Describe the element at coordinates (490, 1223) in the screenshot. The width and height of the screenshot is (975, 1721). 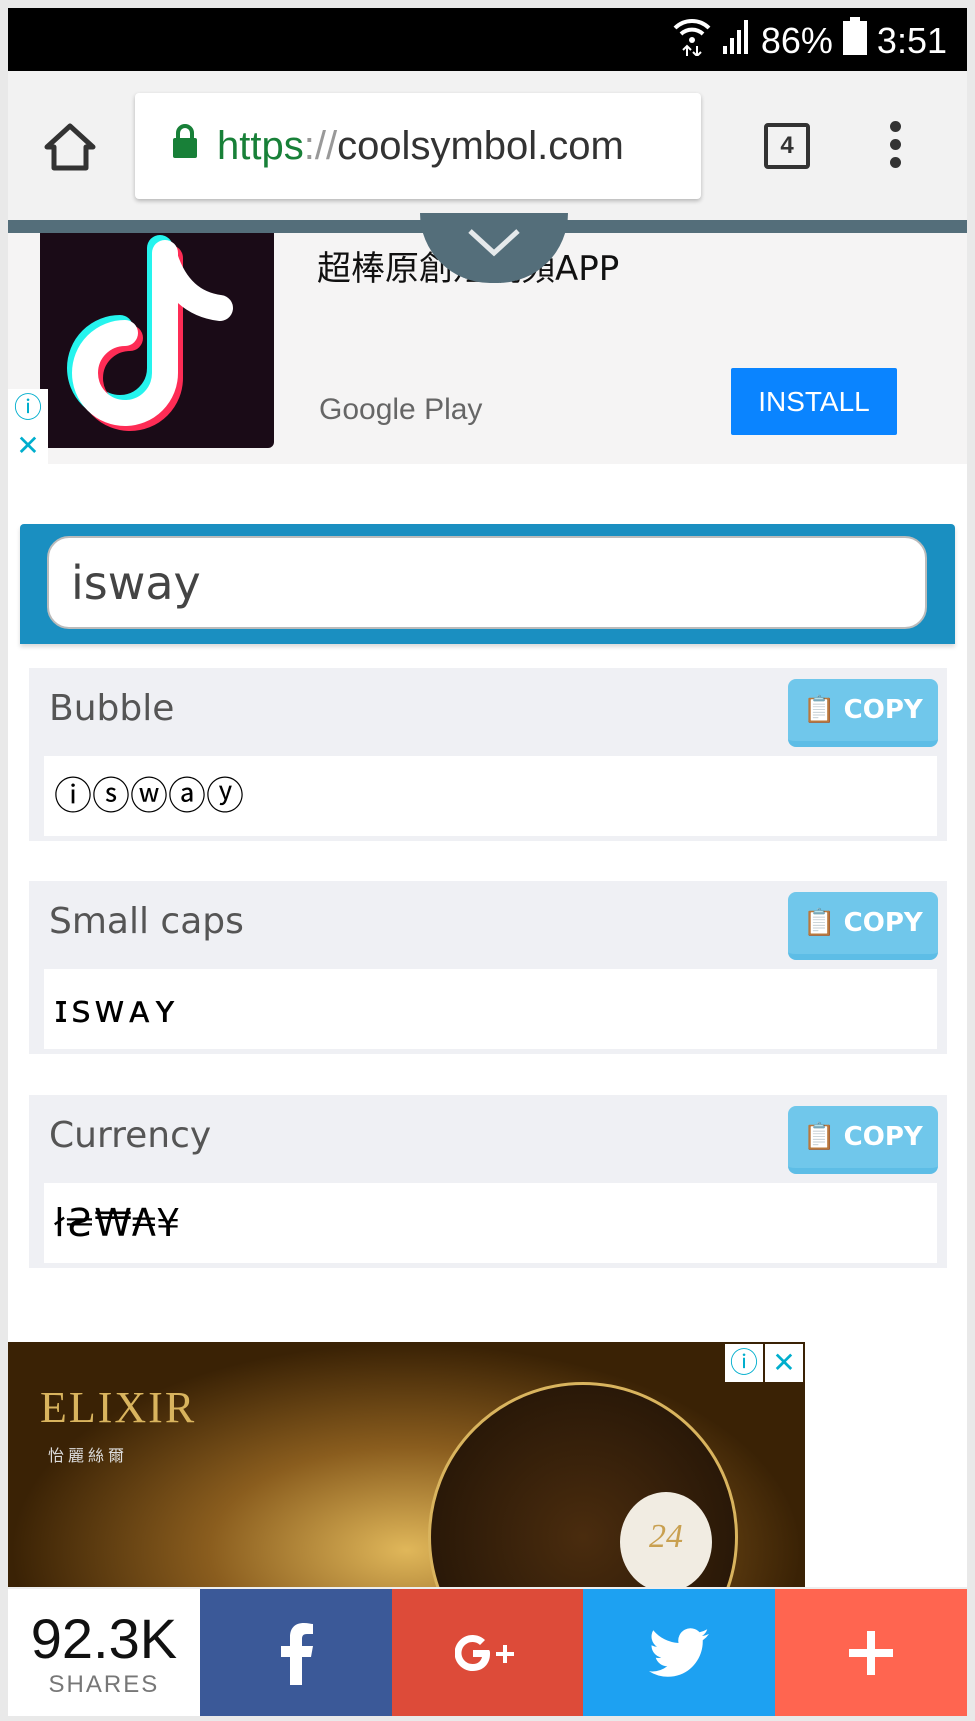
I see `result-value: ł₴₩₳¥` at that location.